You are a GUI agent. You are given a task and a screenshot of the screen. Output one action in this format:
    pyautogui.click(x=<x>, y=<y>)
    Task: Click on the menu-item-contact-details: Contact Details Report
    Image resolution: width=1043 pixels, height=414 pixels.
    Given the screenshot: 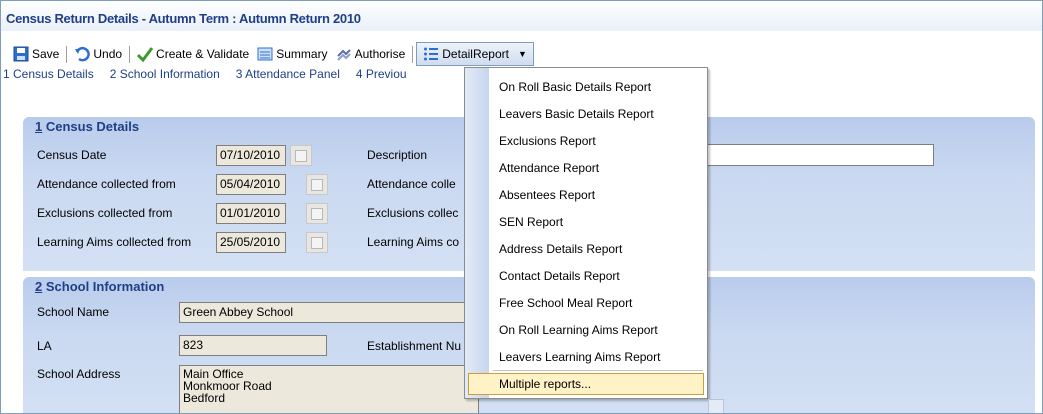 What is the action you would take?
    pyautogui.click(x=559, y=276)
    